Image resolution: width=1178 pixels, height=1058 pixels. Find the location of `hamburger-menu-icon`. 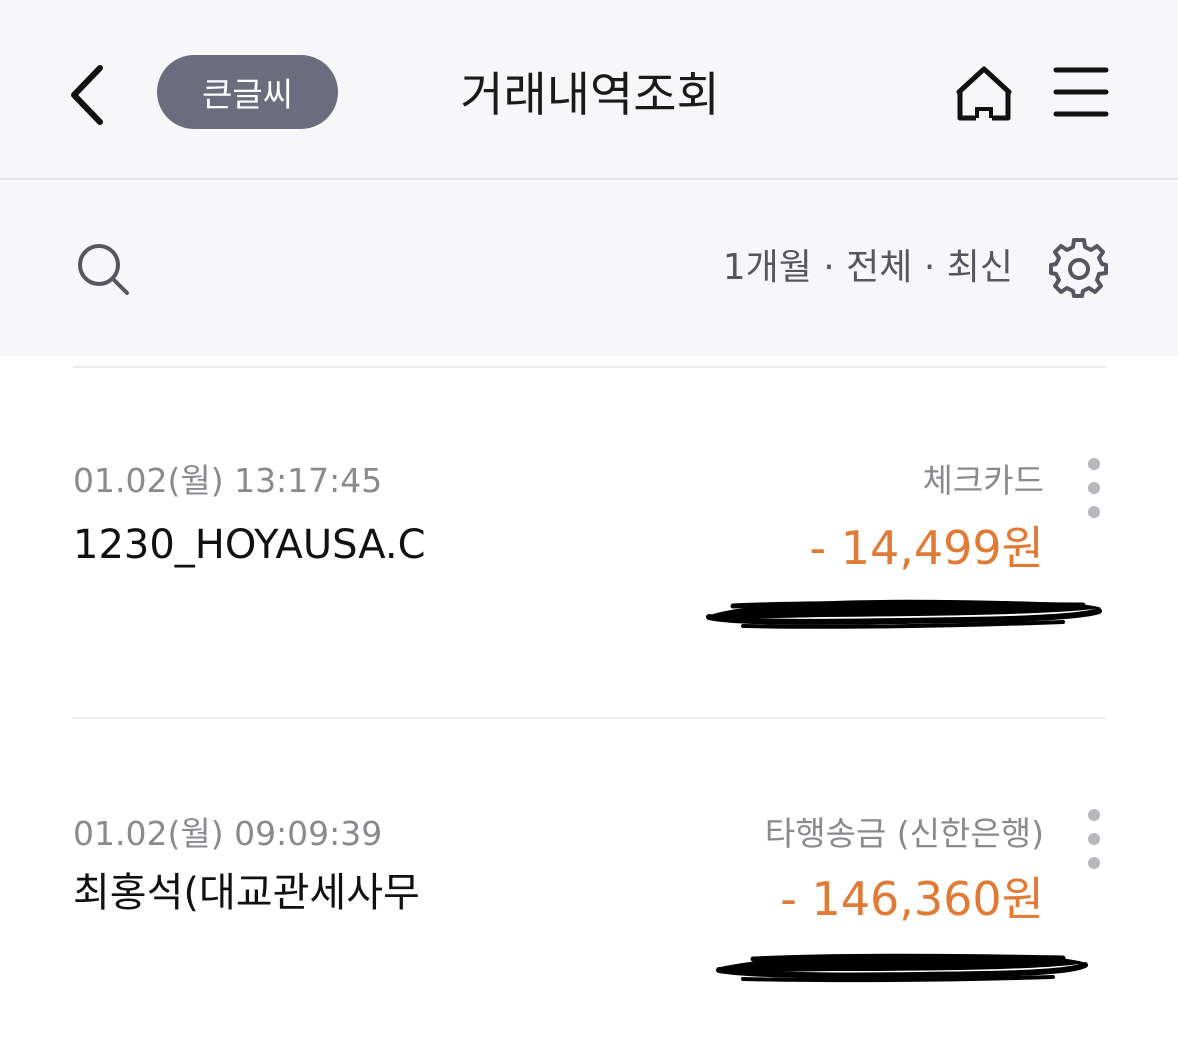

hamburger-menu-icon is located at coordinates (1081, 92).